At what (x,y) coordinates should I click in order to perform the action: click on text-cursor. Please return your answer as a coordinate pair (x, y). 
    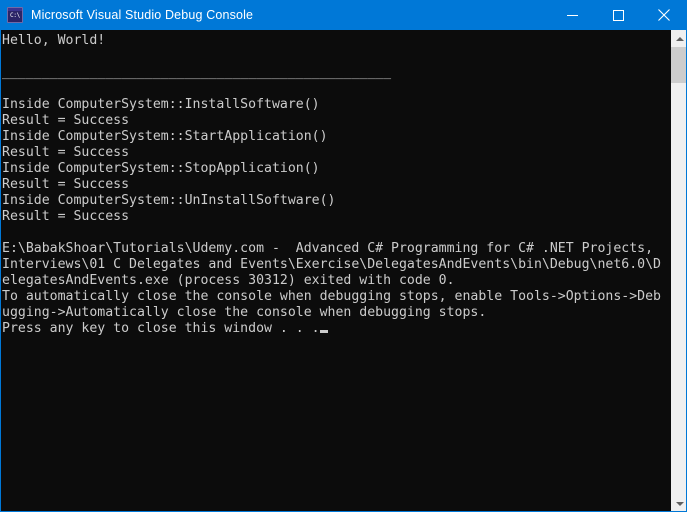
    Looking at the image, I should click on (323, 331).